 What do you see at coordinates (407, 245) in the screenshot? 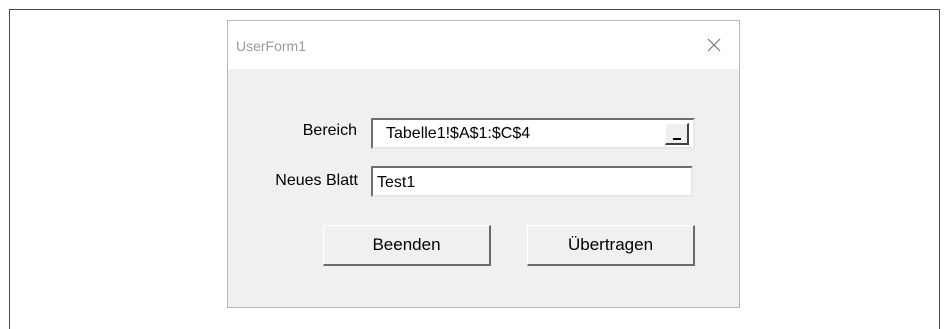
I see `beenden-button: Beenden` at bounding box center [407, 245].